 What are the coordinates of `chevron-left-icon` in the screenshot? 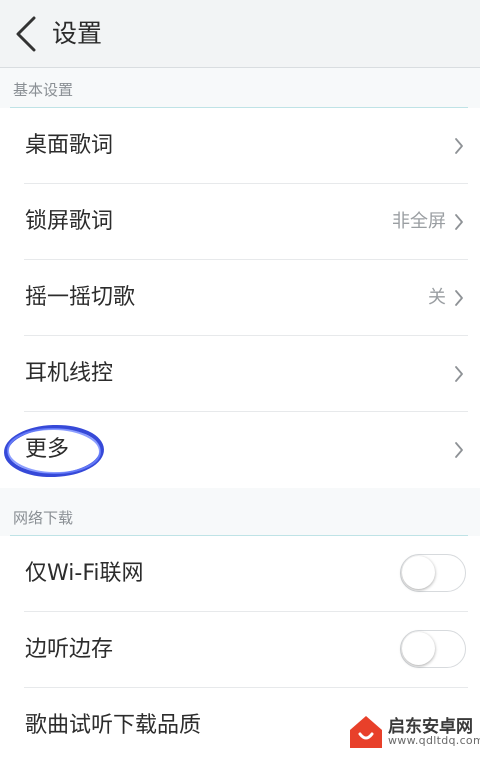 It's located at (26, 34).